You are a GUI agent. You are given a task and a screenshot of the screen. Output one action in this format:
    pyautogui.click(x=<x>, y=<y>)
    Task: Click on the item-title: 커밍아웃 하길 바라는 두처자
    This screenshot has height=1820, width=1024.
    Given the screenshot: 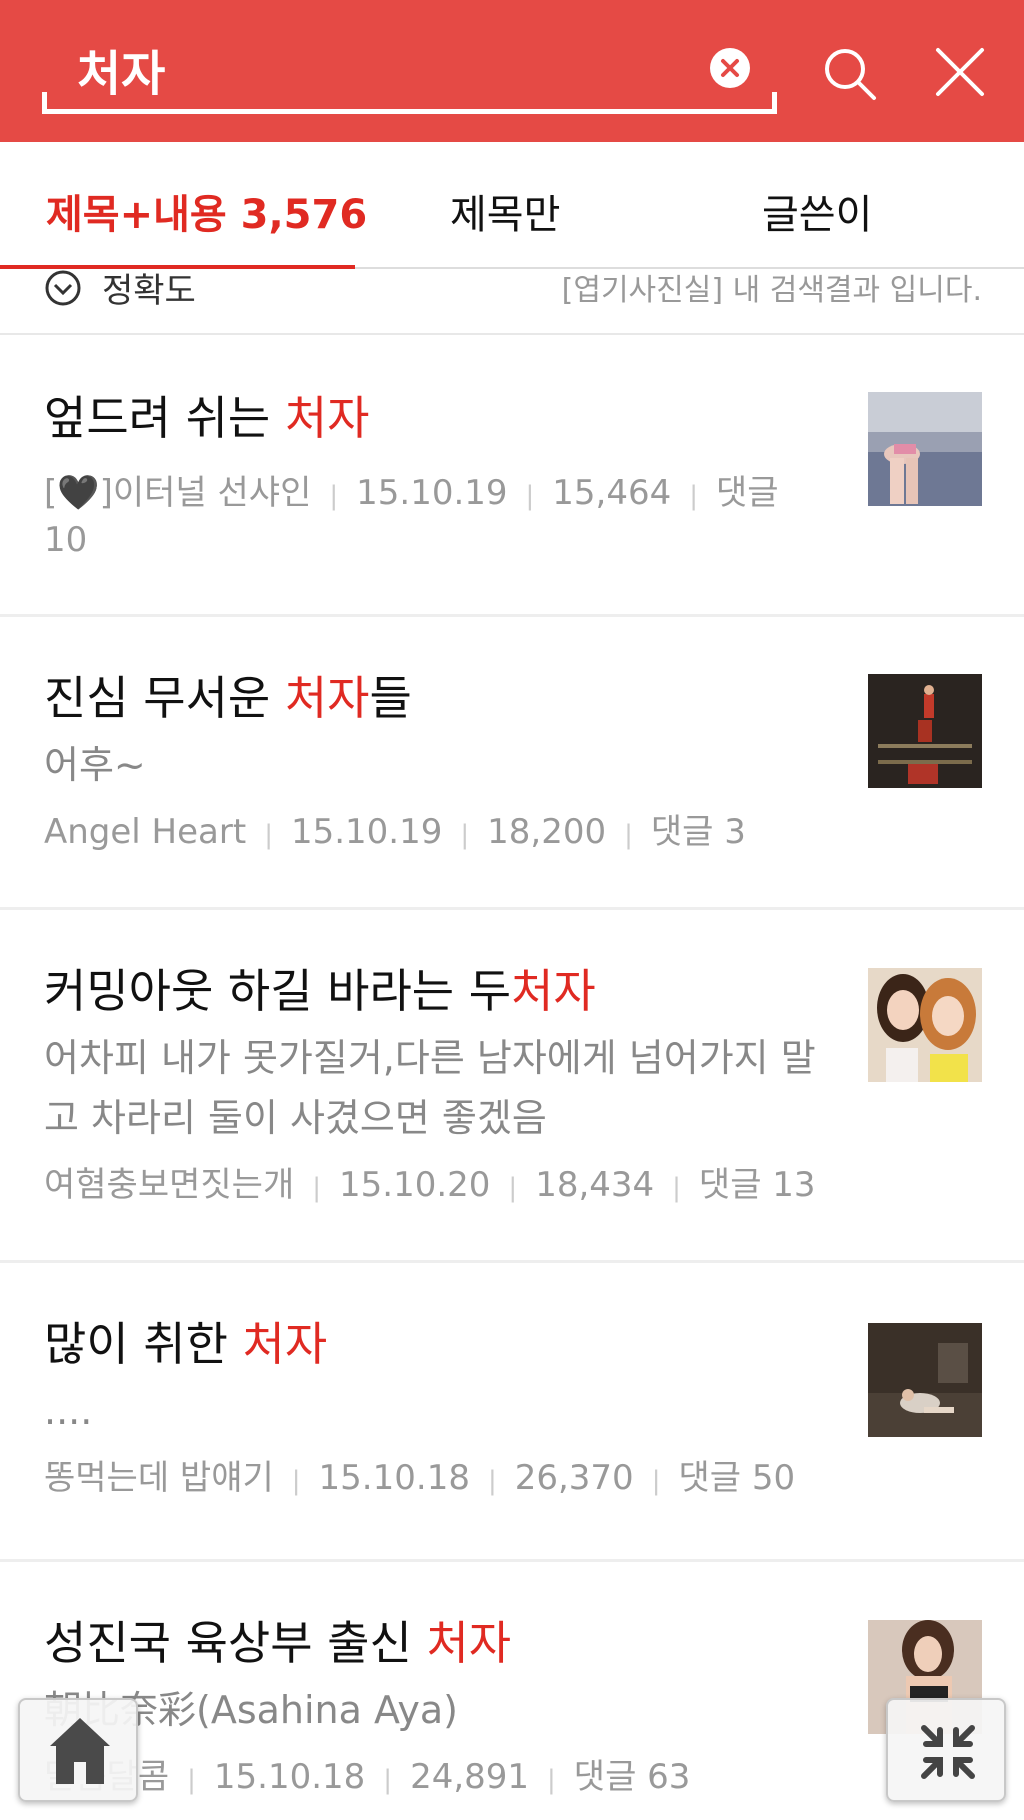 What is the action you would take?
    pyautogui.click(x=320, y=991)
    